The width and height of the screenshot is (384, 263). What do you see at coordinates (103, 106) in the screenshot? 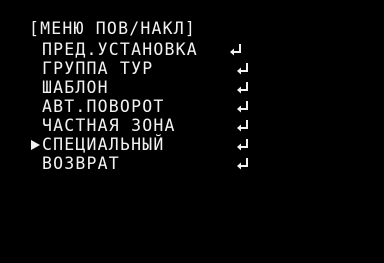
I see `menu-item-label: АВТ.ПОВОРОТ` at bounding box center [103, 106].